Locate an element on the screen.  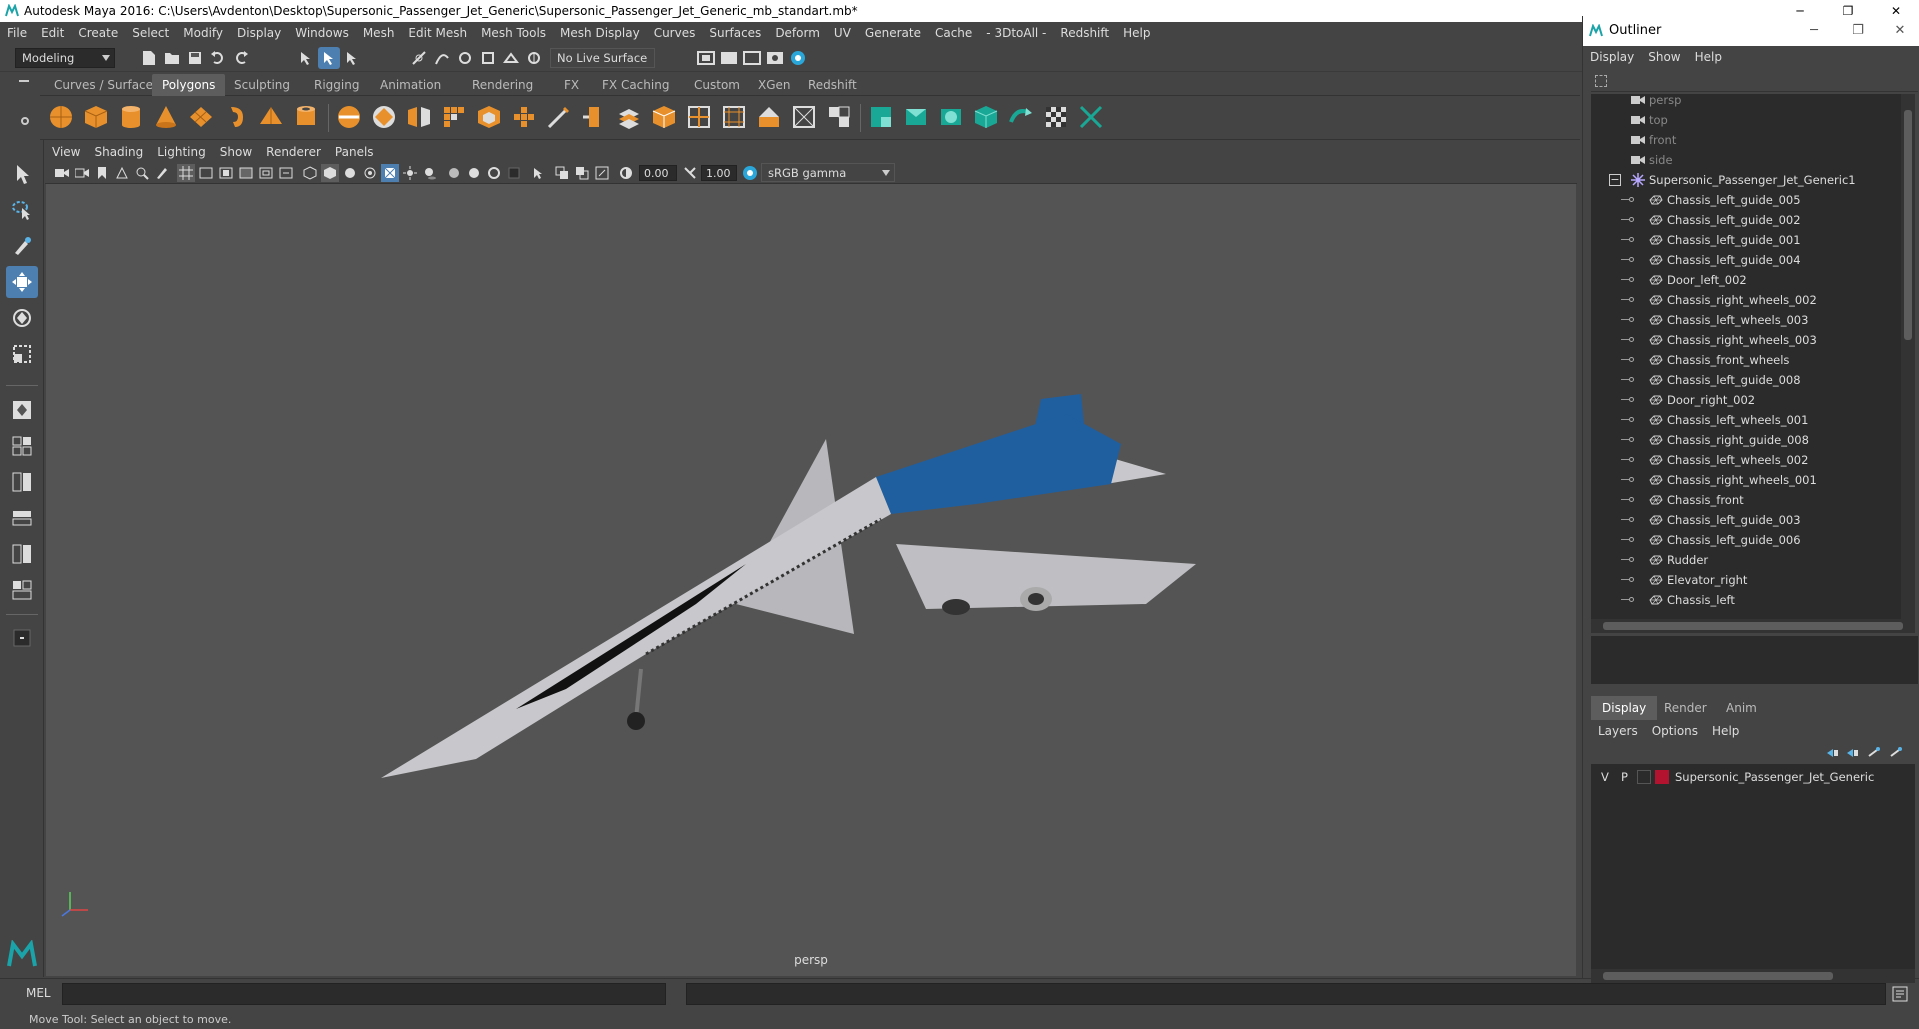
menu-display: Display is located at coordinates (259, 33).